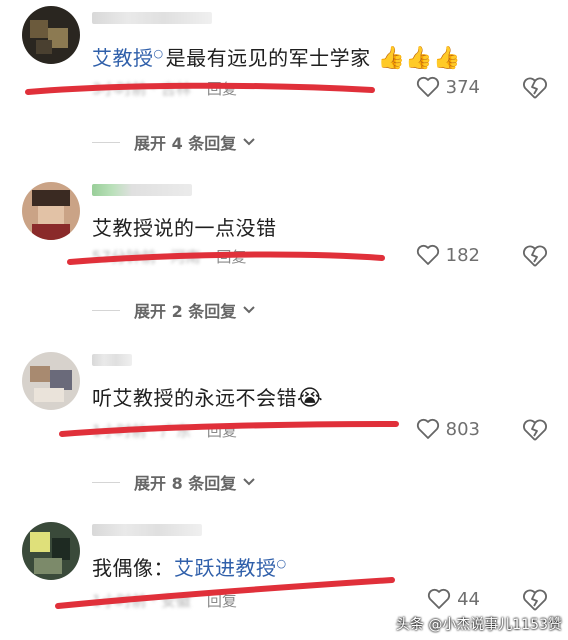 The height and width of the screenshot is (640, 568). I want to click on expand-label: 展开 4 条回复, so click(185, 143).